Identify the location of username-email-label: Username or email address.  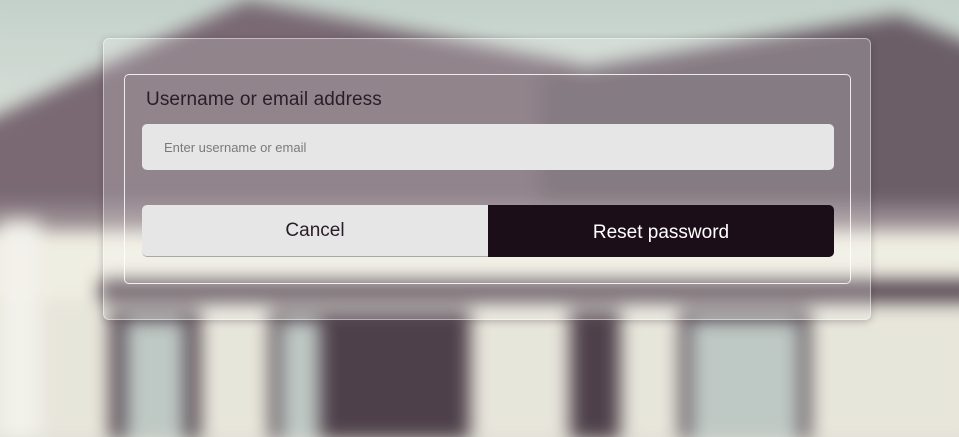
(264, 99).